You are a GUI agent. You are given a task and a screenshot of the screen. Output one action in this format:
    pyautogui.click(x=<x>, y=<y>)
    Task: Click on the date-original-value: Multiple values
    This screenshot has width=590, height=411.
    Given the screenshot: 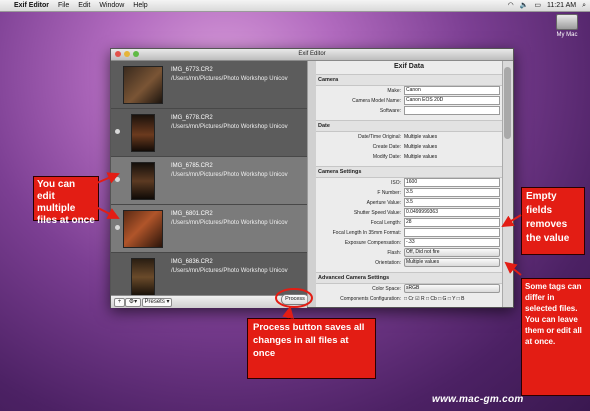 What is the action you would take?
    pyautogui.click(x=420, y=137)
    